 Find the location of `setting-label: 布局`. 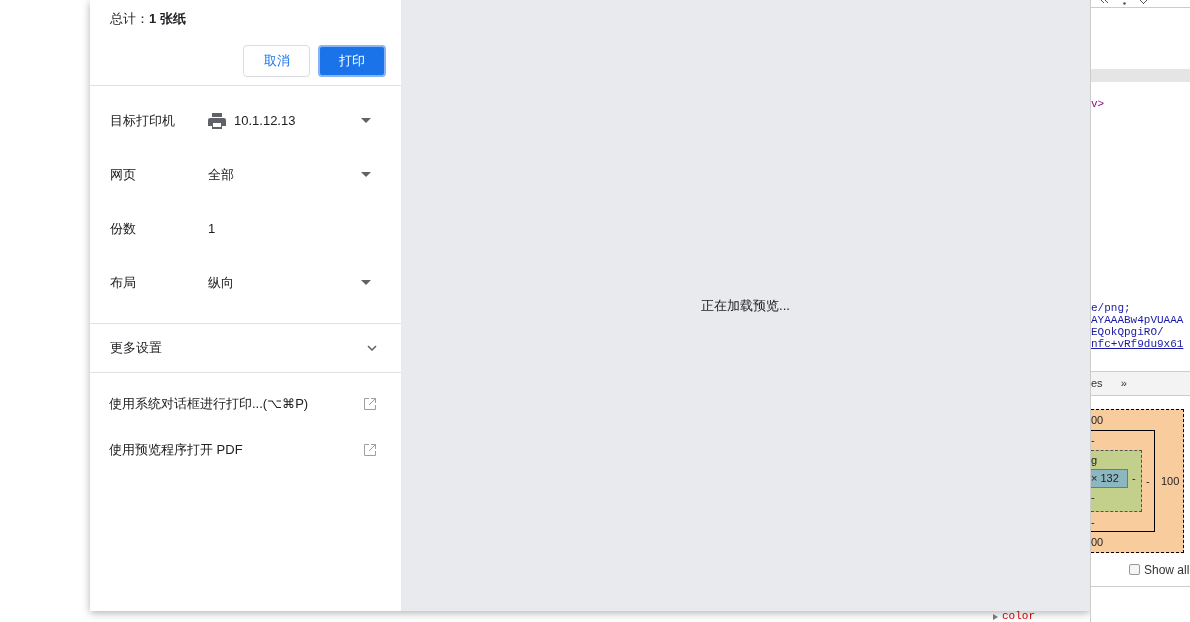

setting-label: 布局 is located at coordinates (123, 282).